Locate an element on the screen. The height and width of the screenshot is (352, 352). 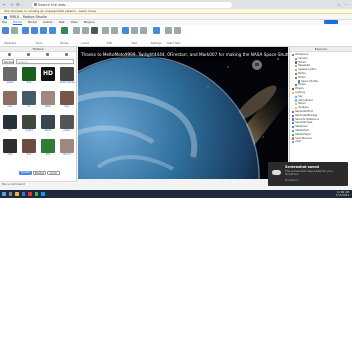
clock-date: 7/17/2022 is located at coordinates (342, 195).